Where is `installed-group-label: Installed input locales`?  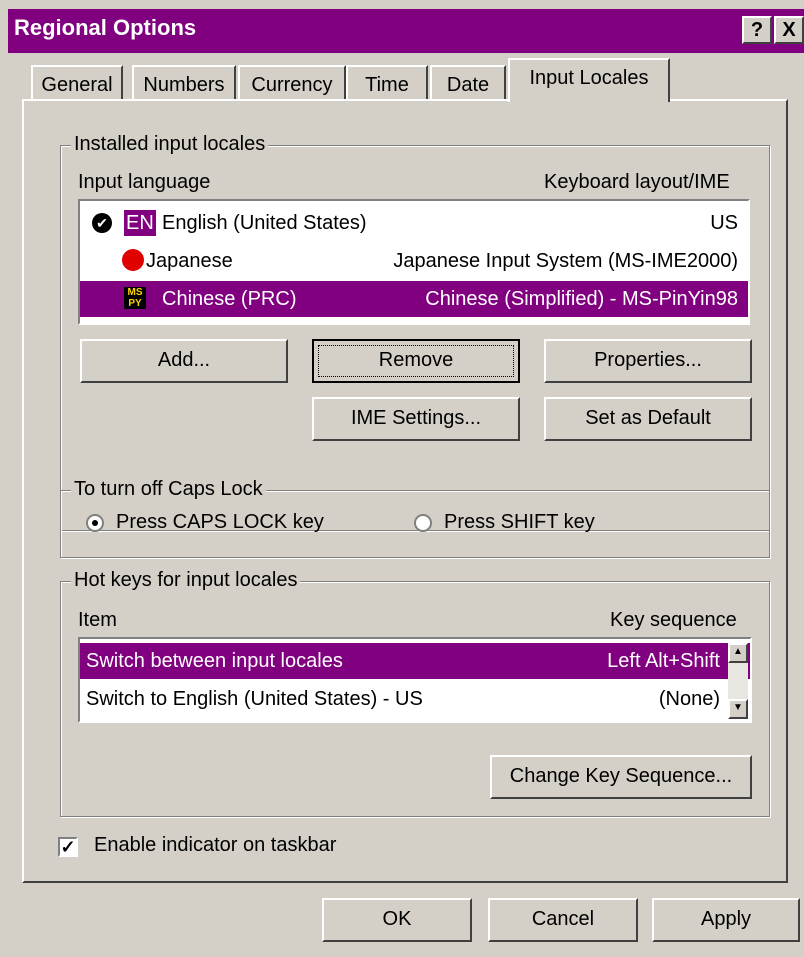 installed-group-label: Installed input locales is located at coordinates (170, 144).